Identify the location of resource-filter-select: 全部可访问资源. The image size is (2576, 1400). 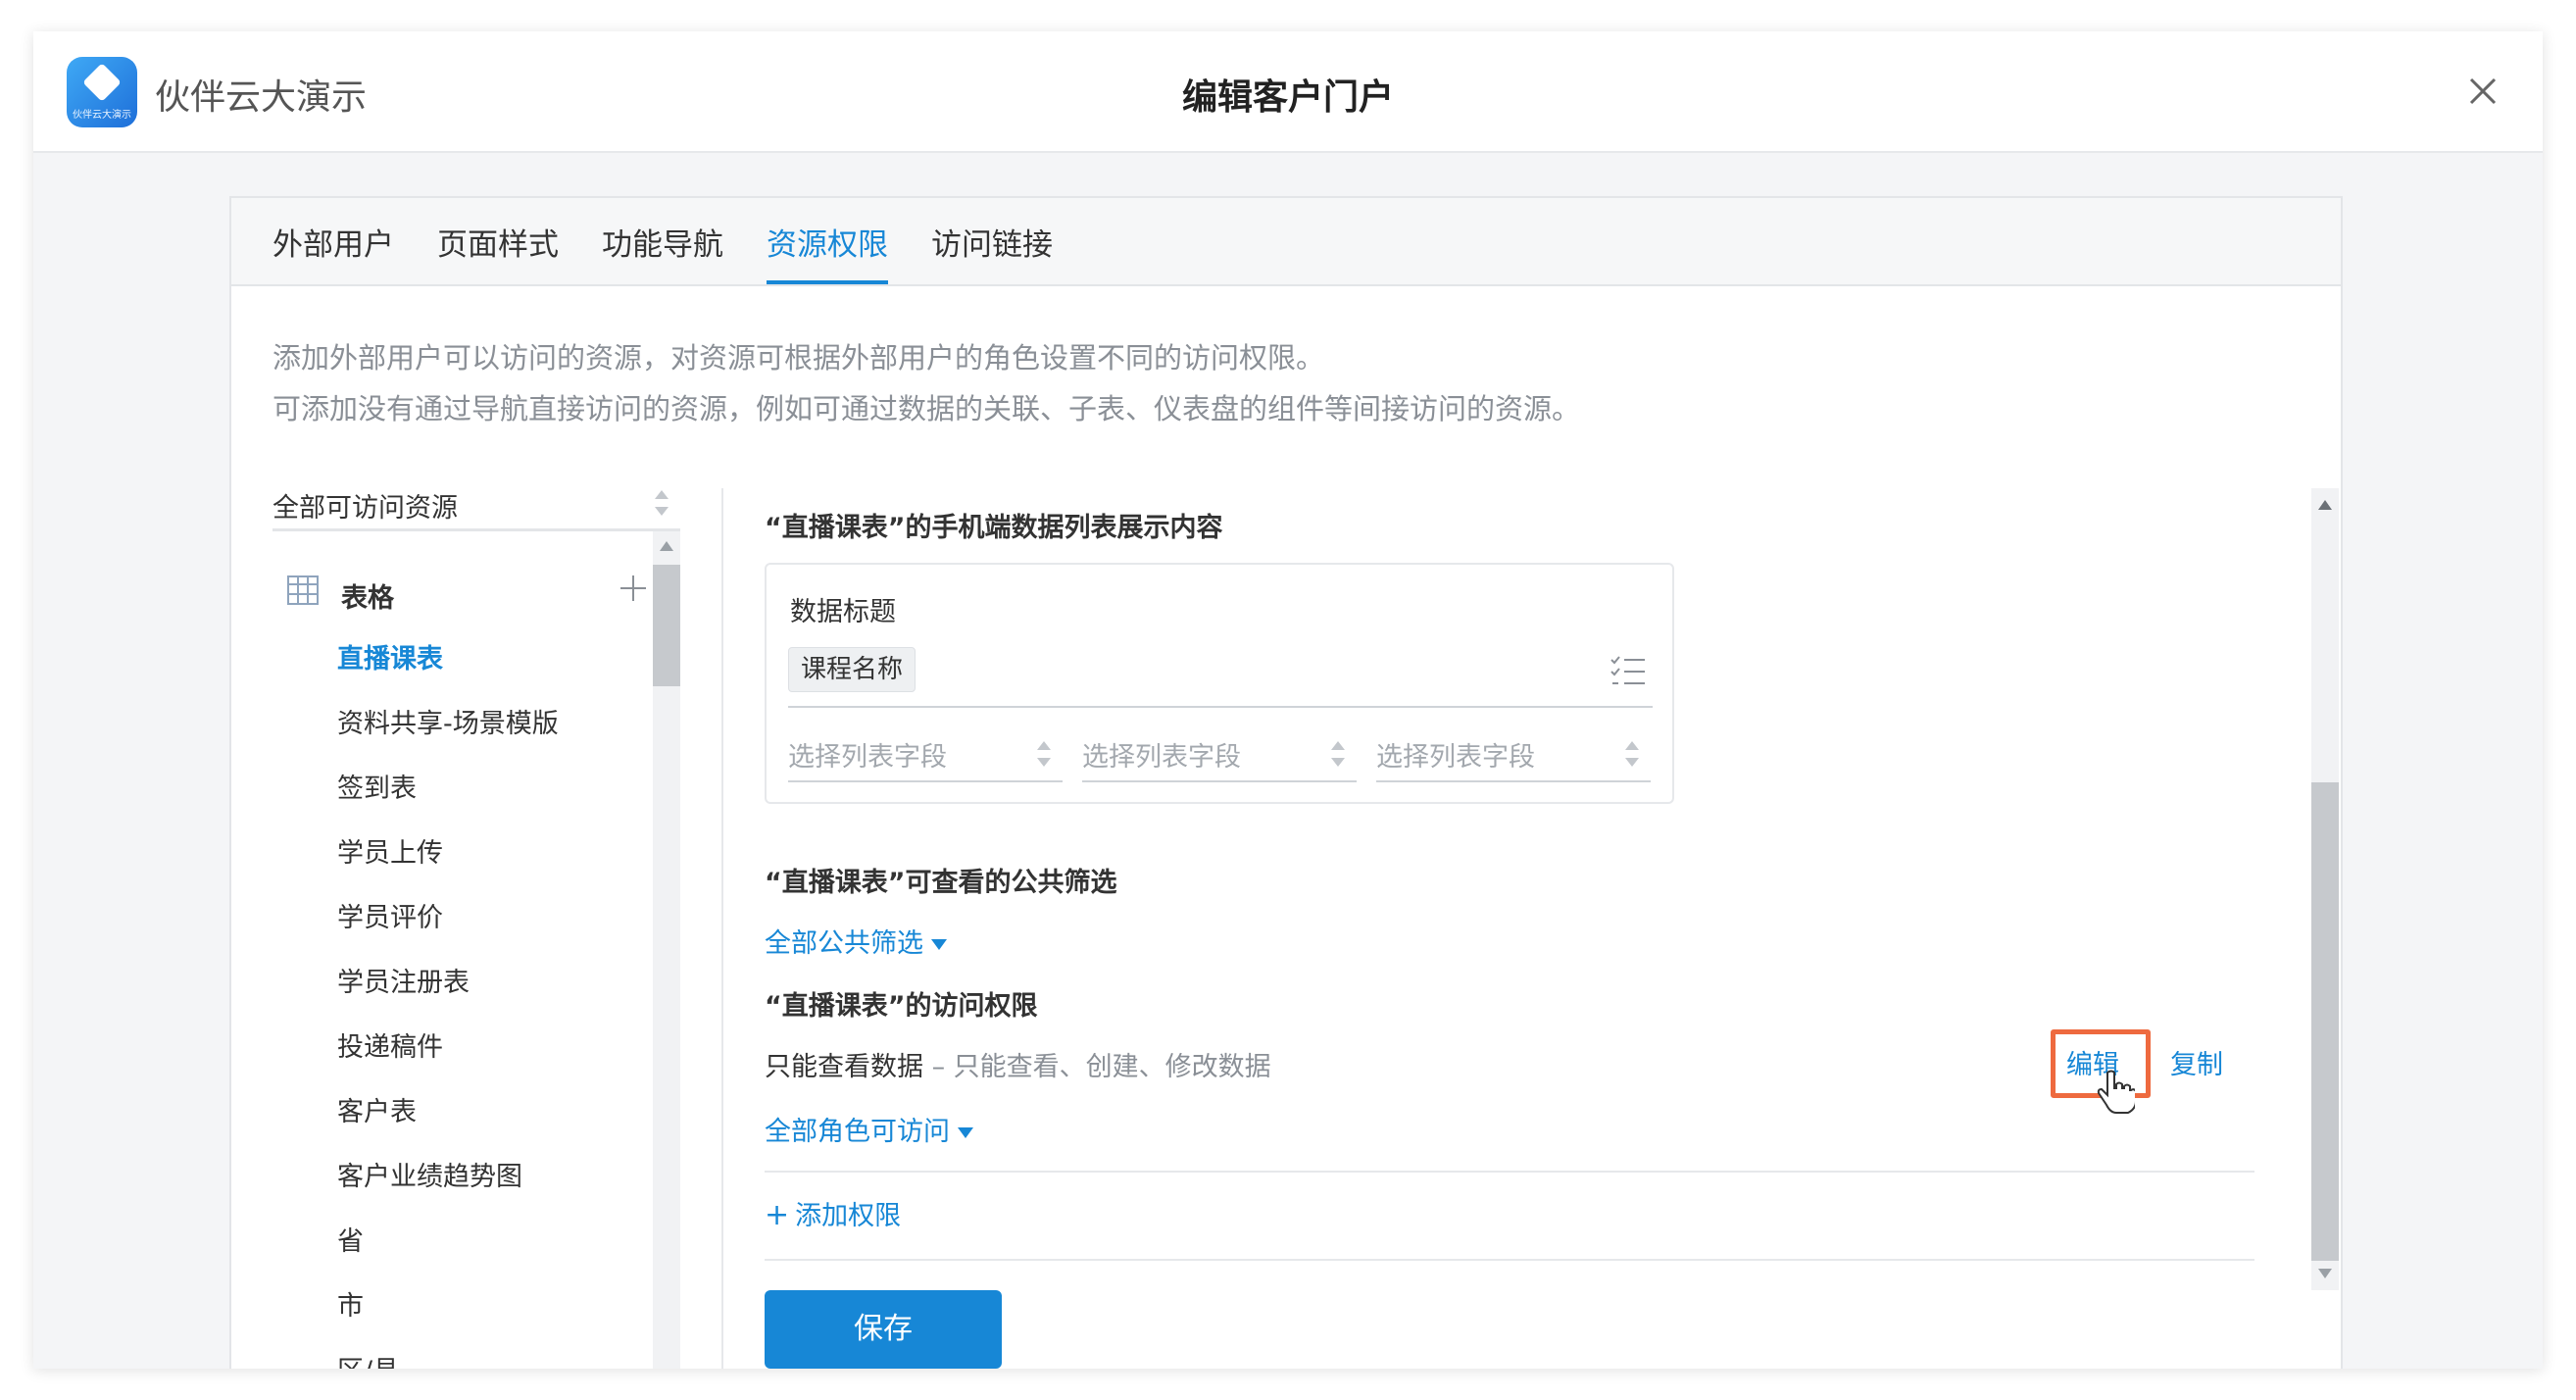
(476, 503).